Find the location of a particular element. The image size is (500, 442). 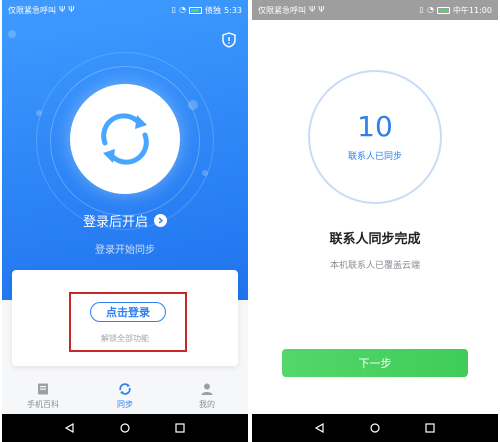

nav-item-encyclopedia: 手机百科 is located at coordinates (43, 396).